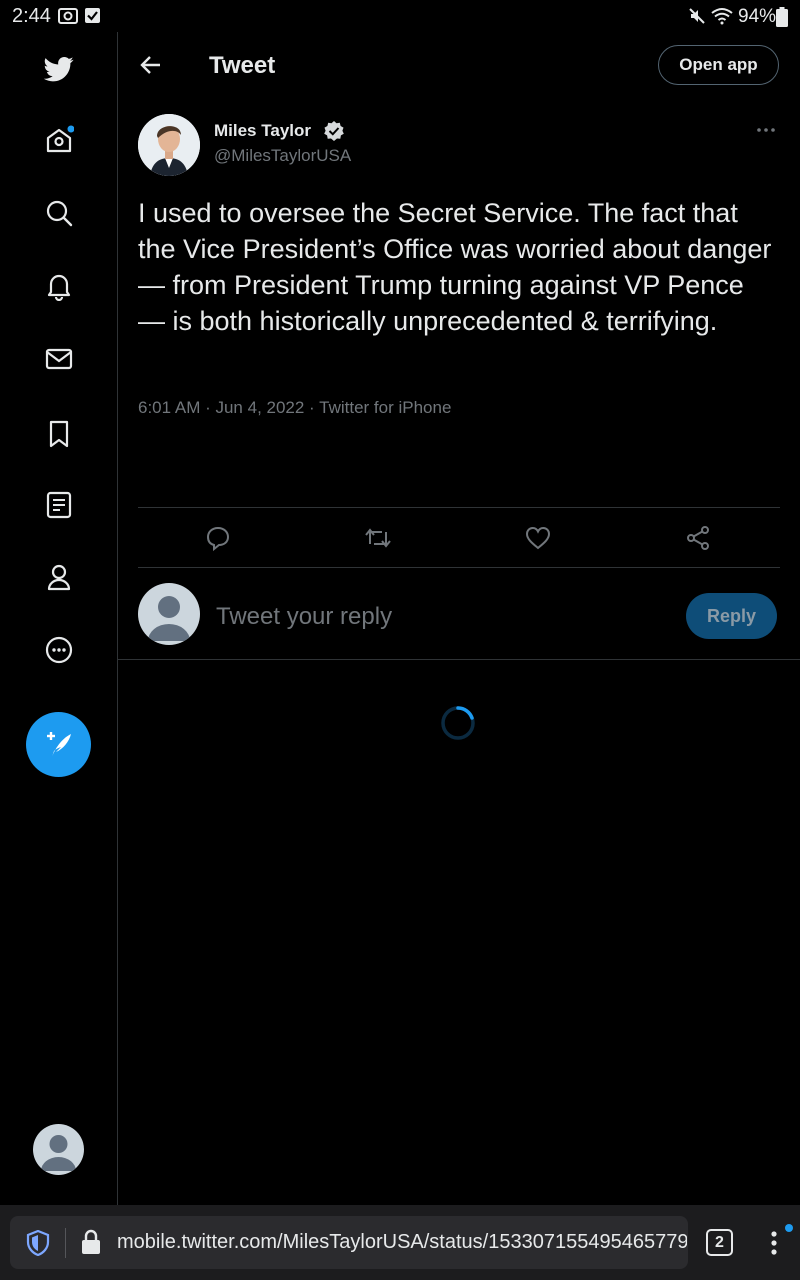  What do you see at coordinates (757, 16) in the screenshot?
I see `battery-percent: 94%` at bounding box center [757, 16].